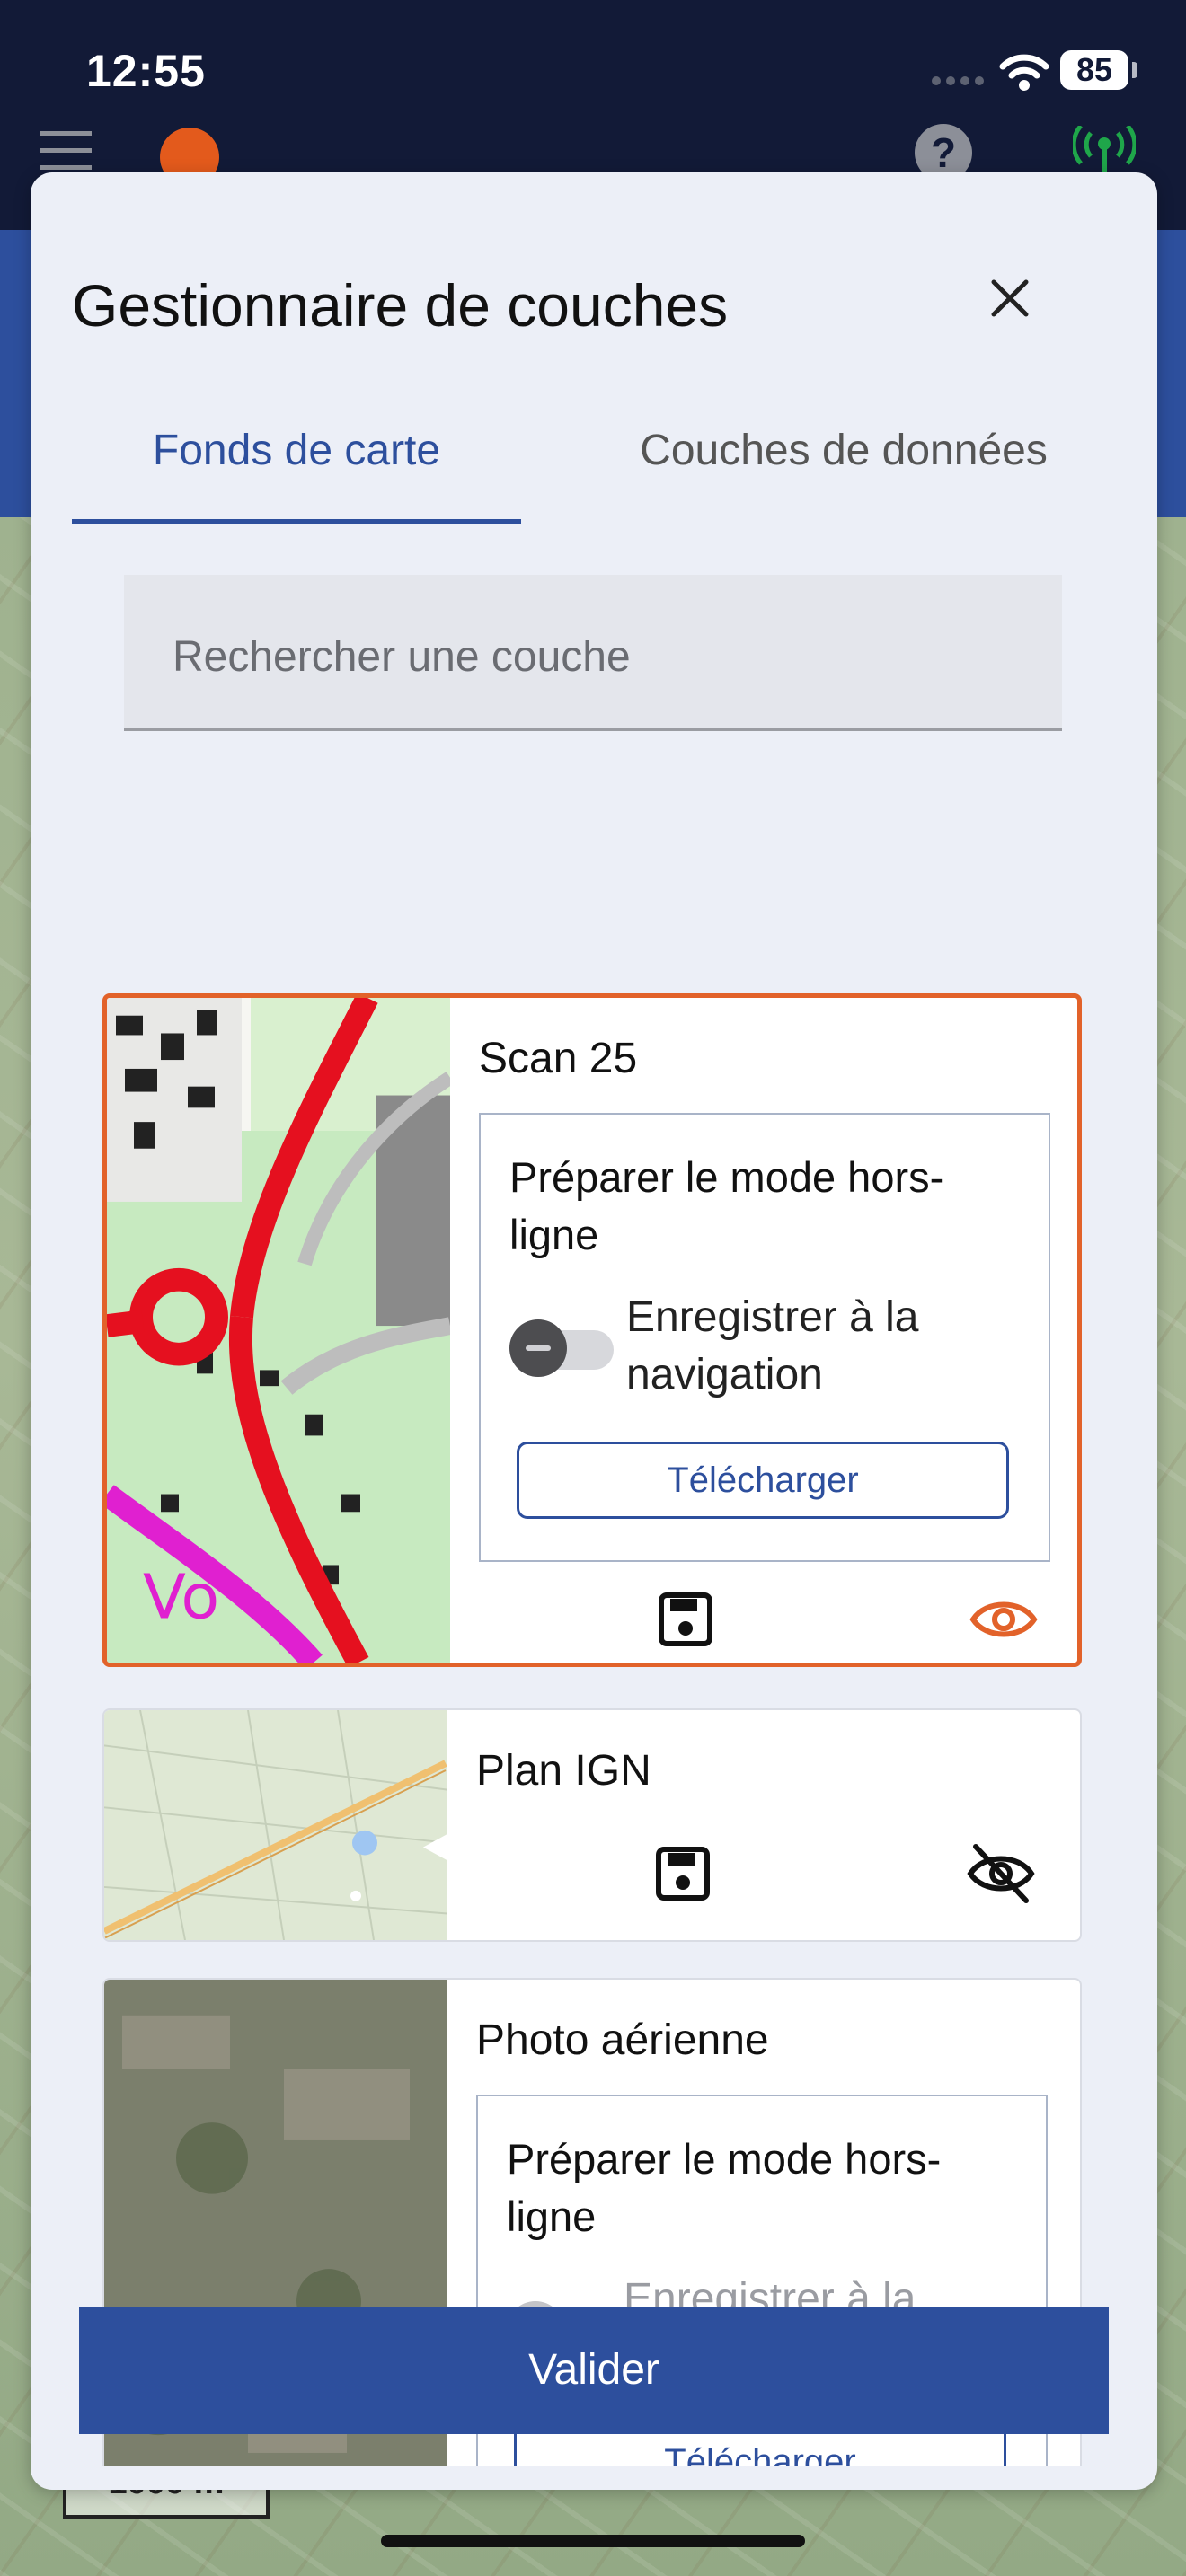 The image size is (1186, 2576). What do you see at coordinates (400, 305) in the screenshot?
I see `modal-title: Gestionnaire de couches` at bounding box center [400, 305].